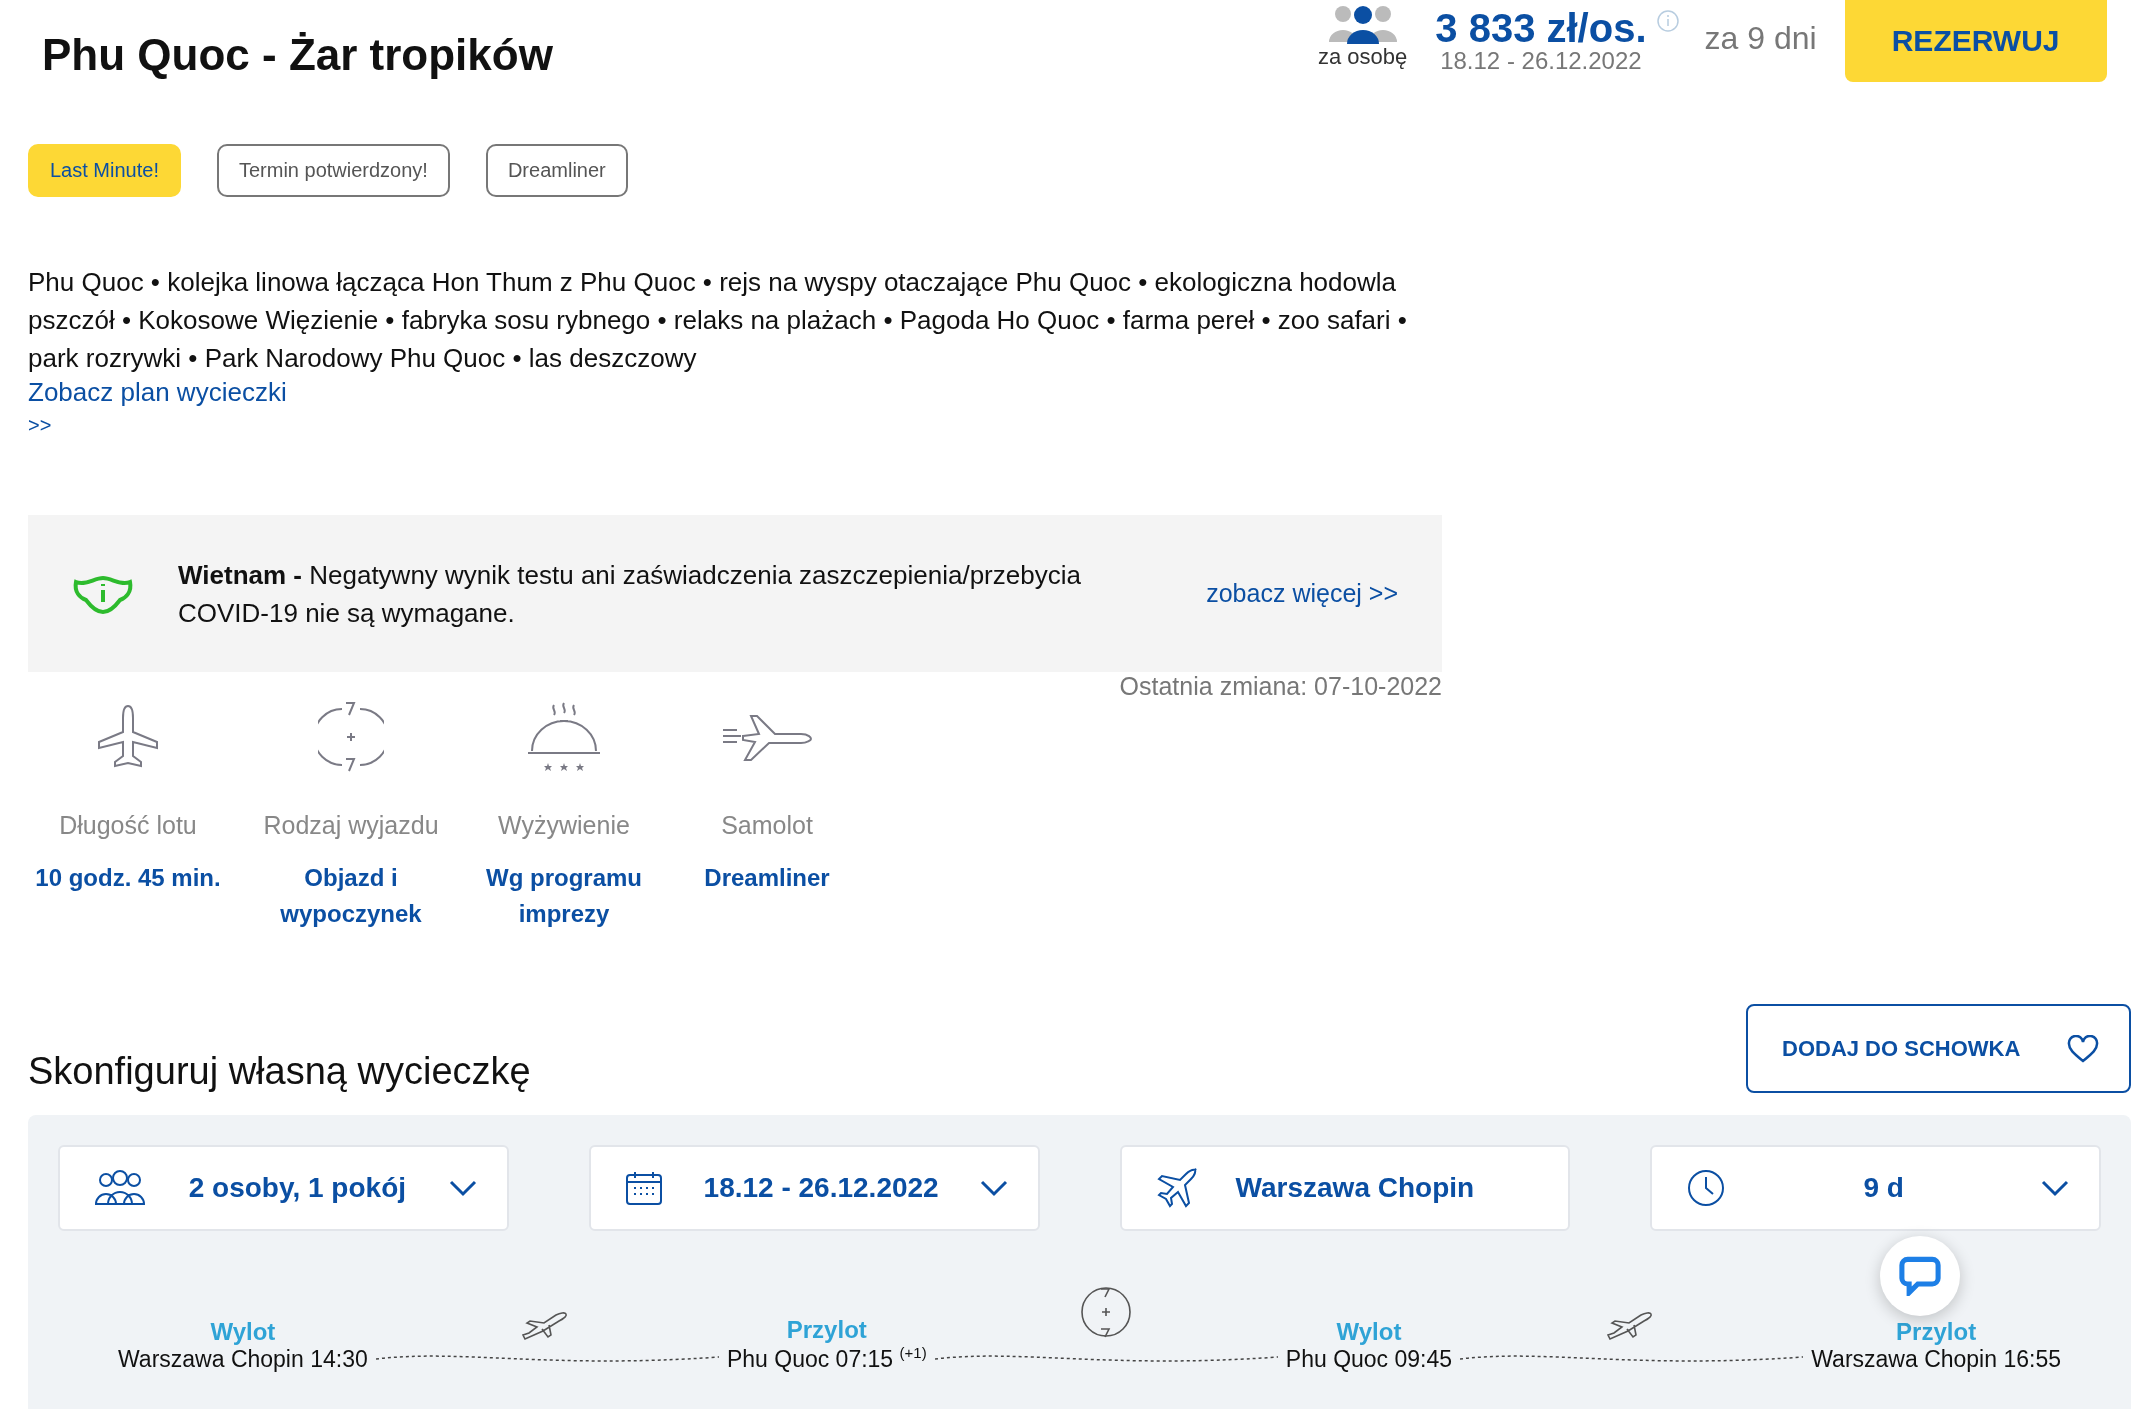 The height and width of the screenshot is (1409, 2139). Describe the element at coordinates (1345, 1188) in the screenshot. I see `selector-field: Warszawa Chopin` at that location.